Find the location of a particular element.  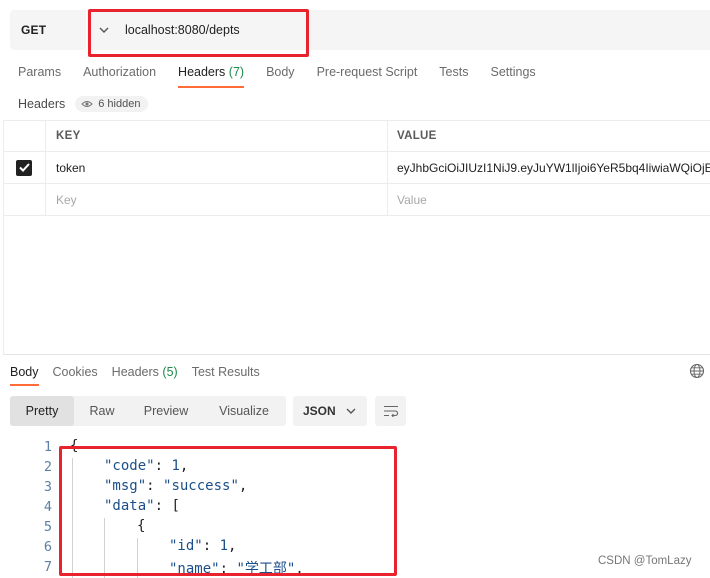

tab-count: (7) is located at coordinates (236, 72).